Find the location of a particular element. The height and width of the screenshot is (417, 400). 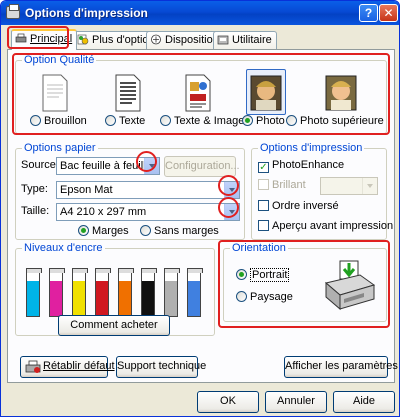

portrait-radio-circle is located at coordinates (241, 274).